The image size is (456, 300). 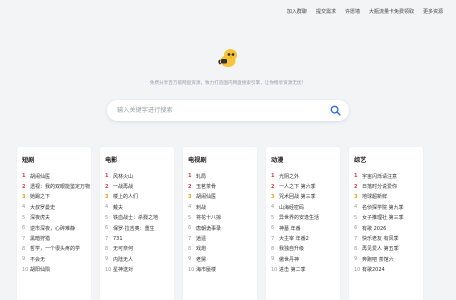 What do you see at coordinates (380, 239) in the screenshot?
I see `item-title: 快乐老友 有风季` at bounding box center [380, 239].